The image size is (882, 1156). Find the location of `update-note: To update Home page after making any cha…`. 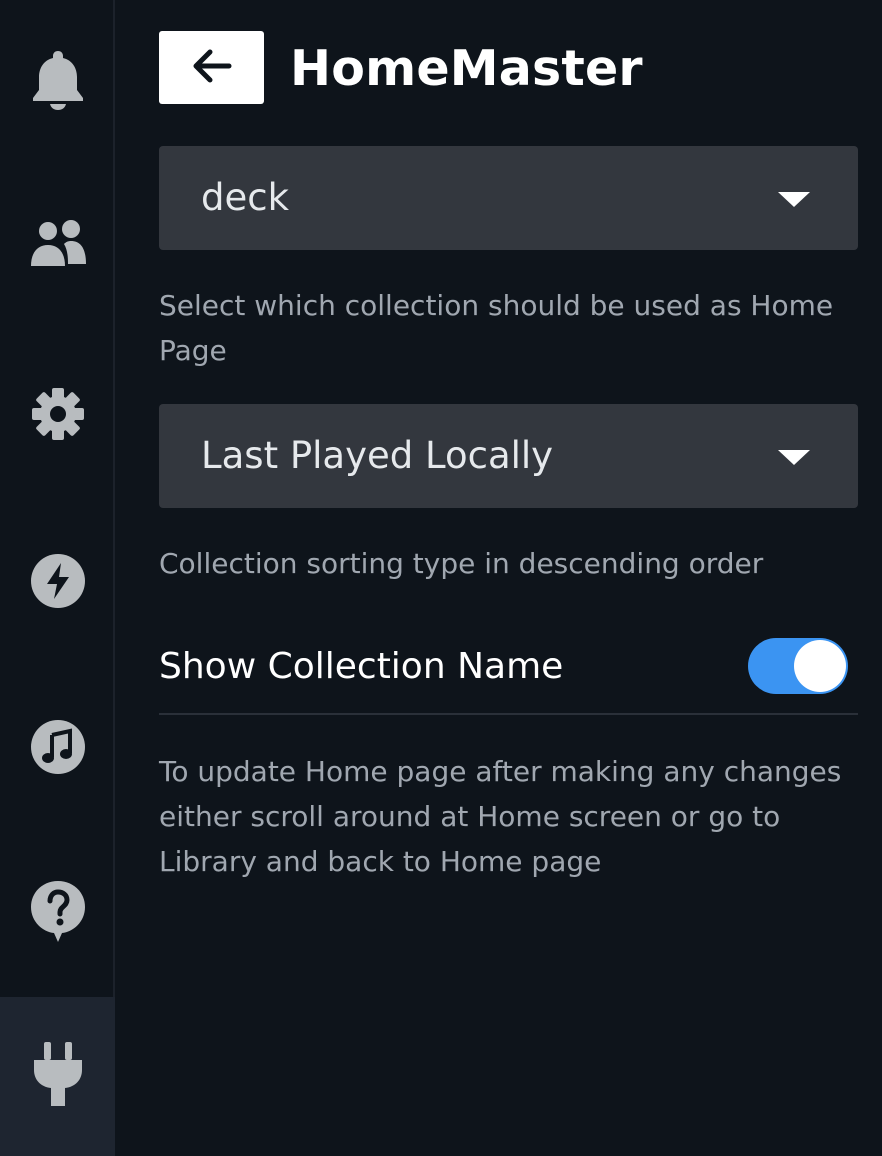

update-note: To update Home page after making any cha… is located at coordinates (500, 816).